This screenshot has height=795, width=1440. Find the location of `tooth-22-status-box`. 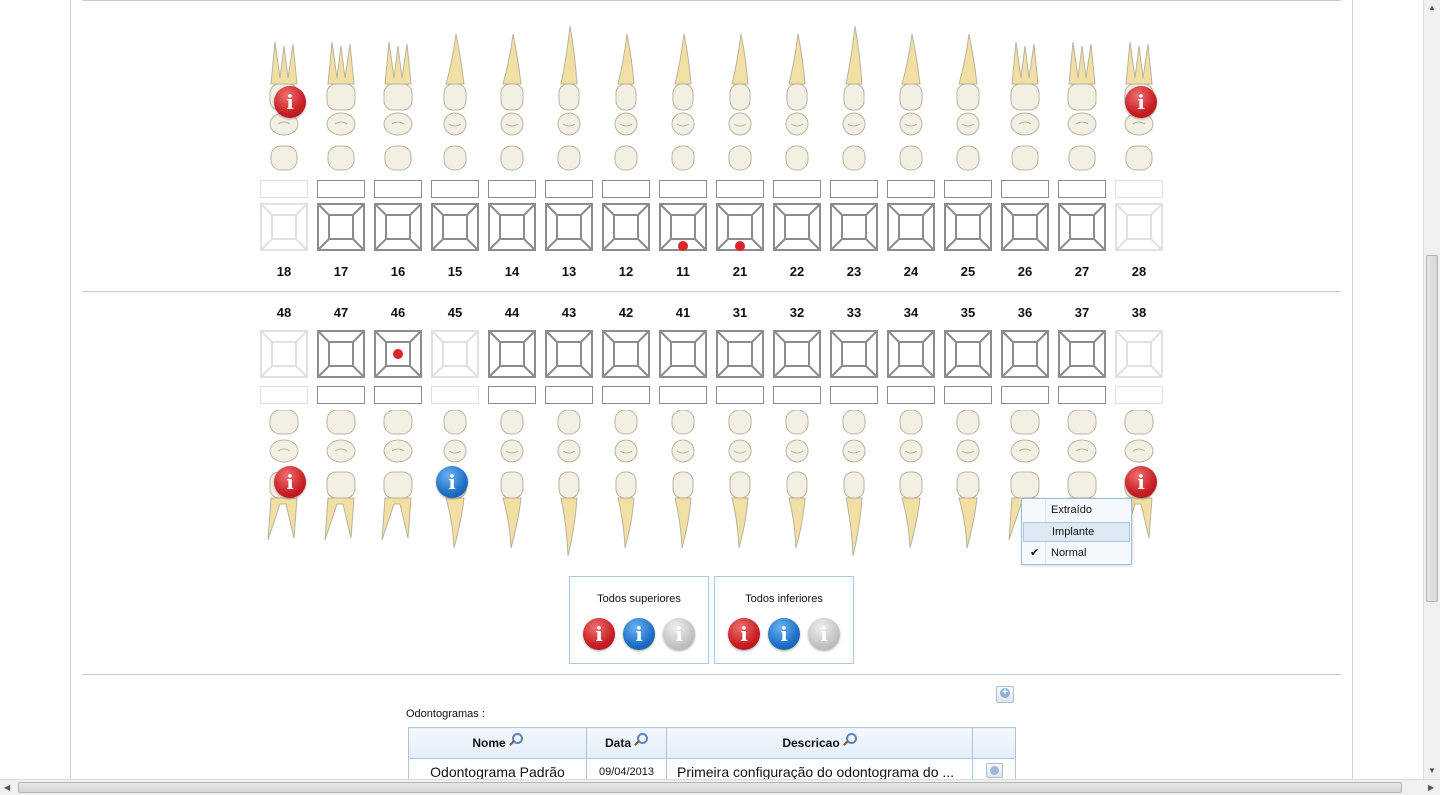

tooth-22-status-box is located at coordinates (797, 189).